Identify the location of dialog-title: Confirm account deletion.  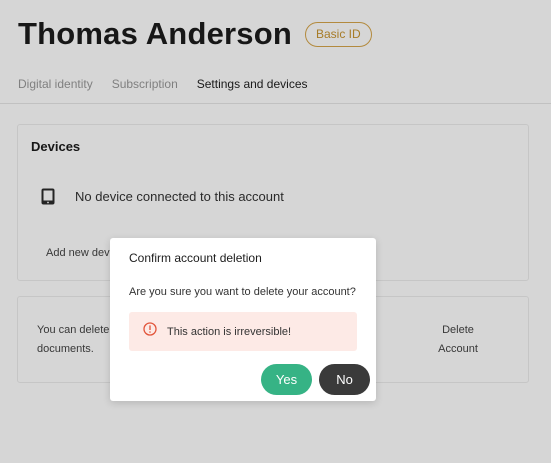
(195, 258).